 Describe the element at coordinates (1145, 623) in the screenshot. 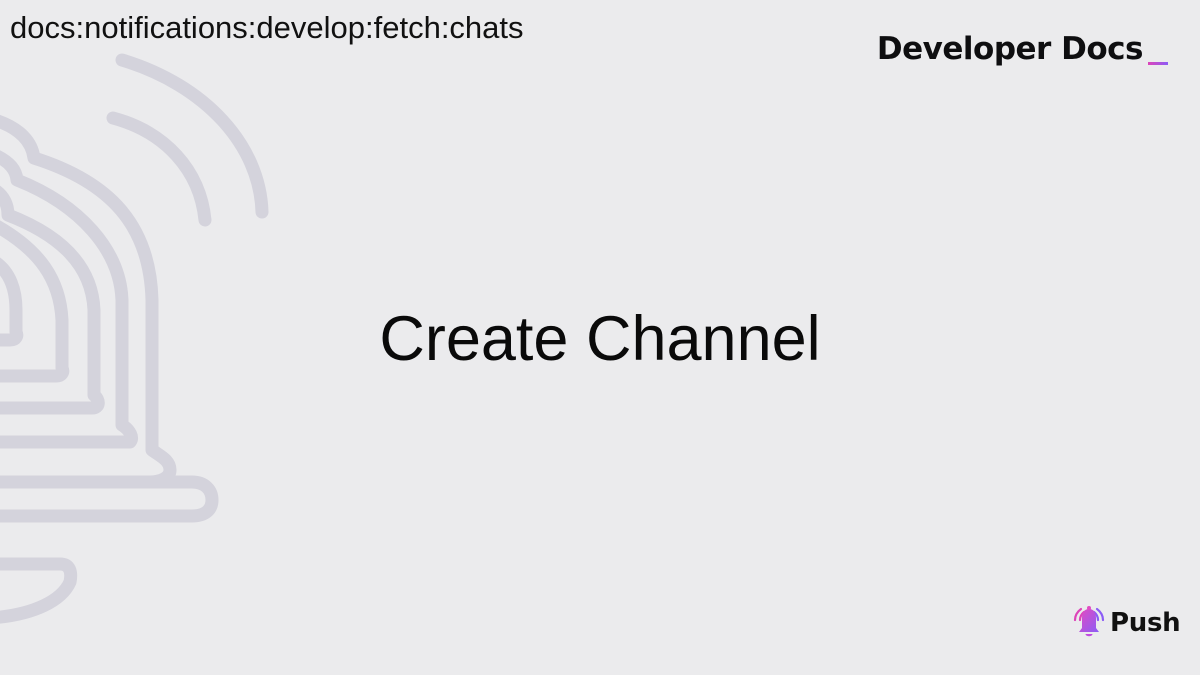

I see `push-logo-label: Push` at that location.